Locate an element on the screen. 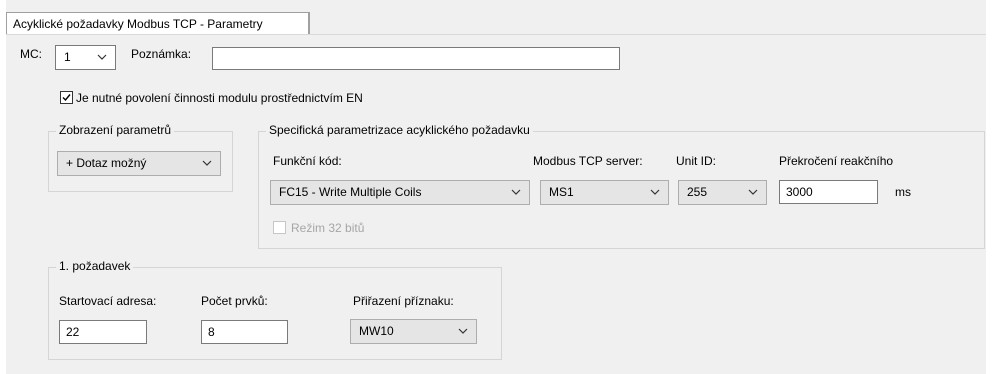 This screenshot has height=374, width=994. checkmark-icon is located at coordinates (66, 98).